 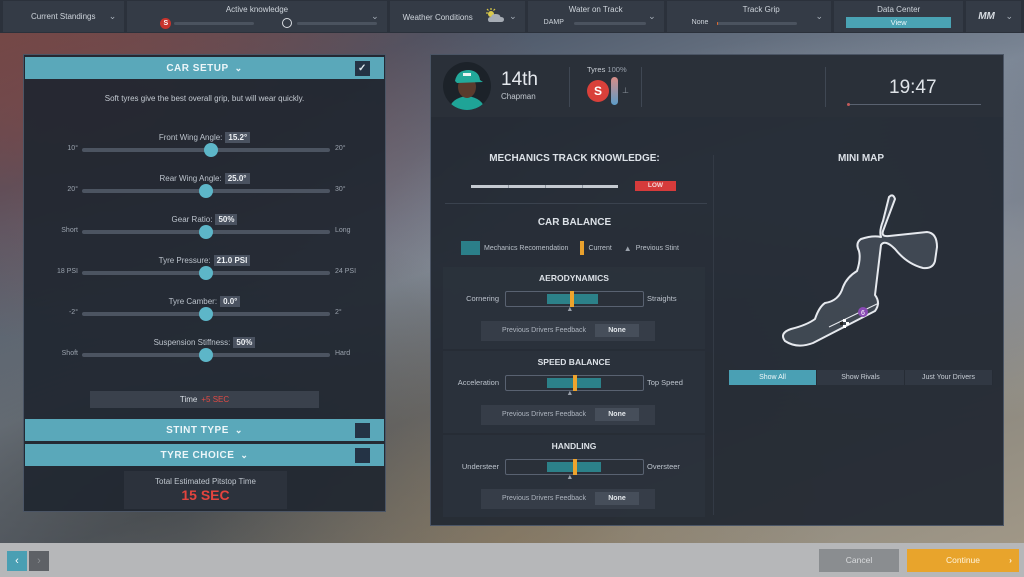 I want to click on pitstop-time-value: 15 SEC, so click(x=205, y=495).